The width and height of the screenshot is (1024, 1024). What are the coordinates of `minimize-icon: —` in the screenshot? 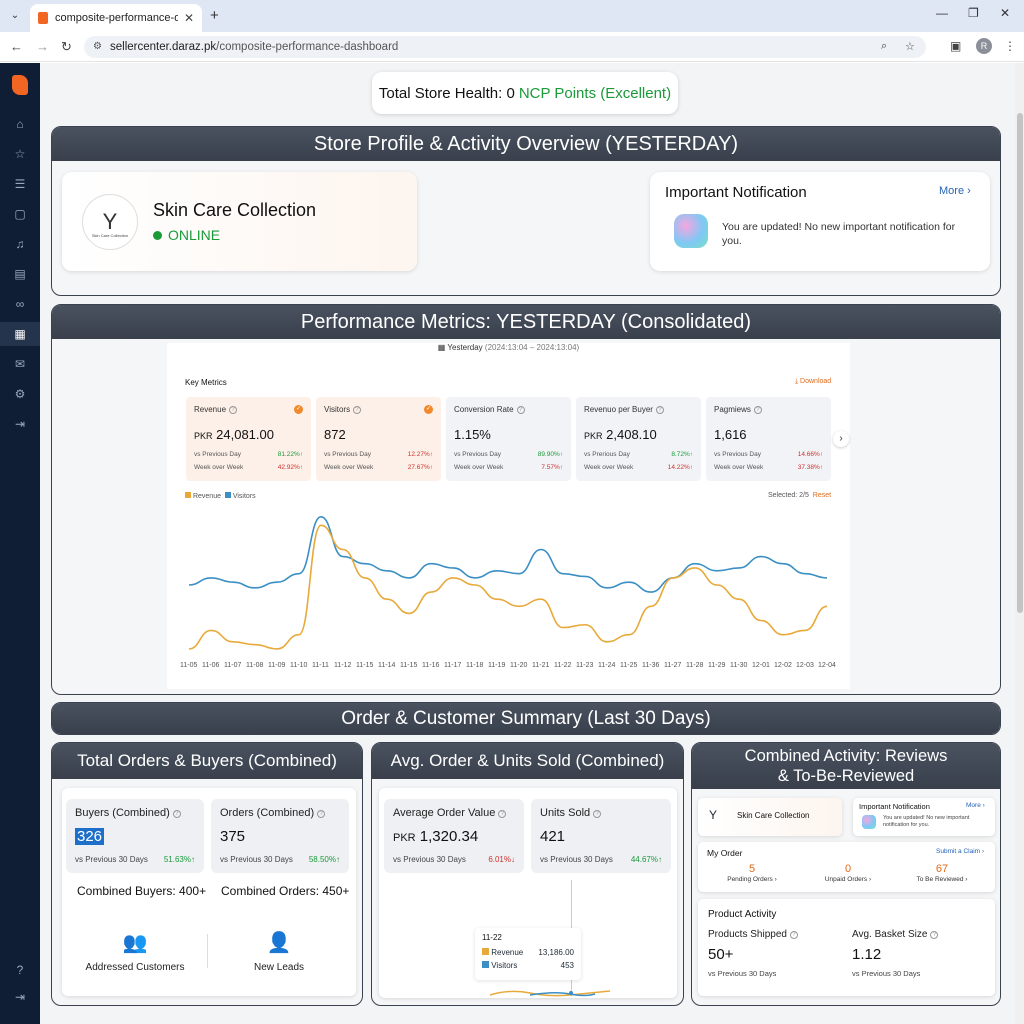 It's located at (942, 13).